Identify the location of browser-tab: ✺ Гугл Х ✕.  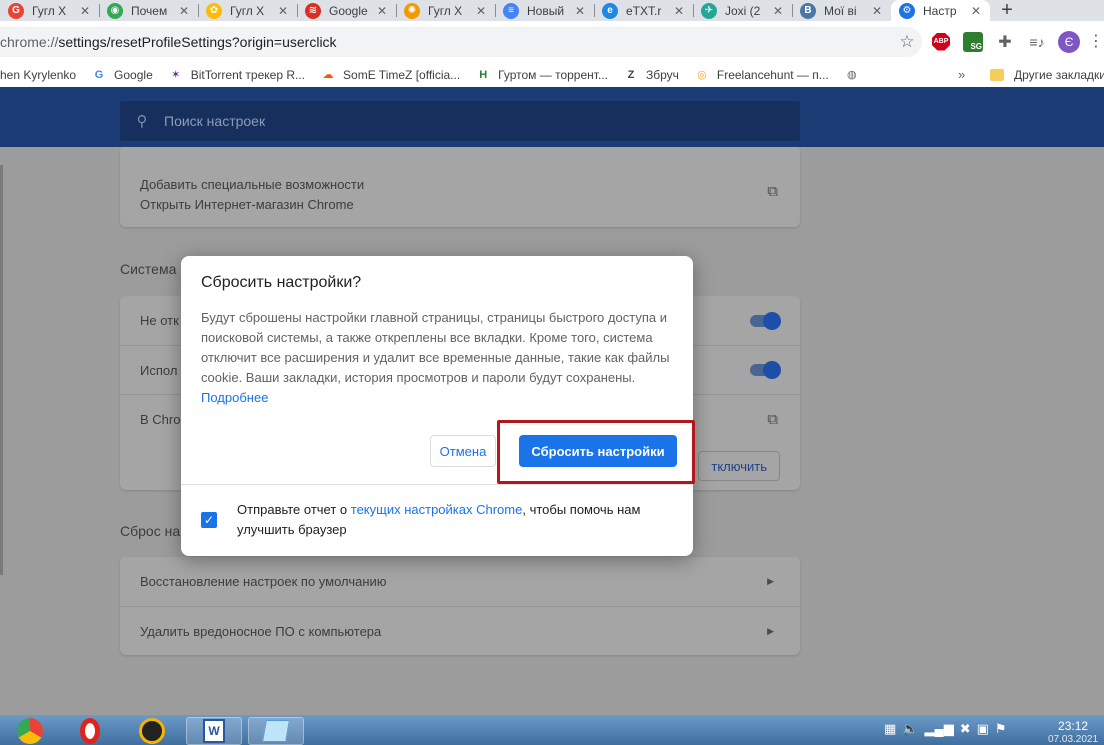
(445, 10).